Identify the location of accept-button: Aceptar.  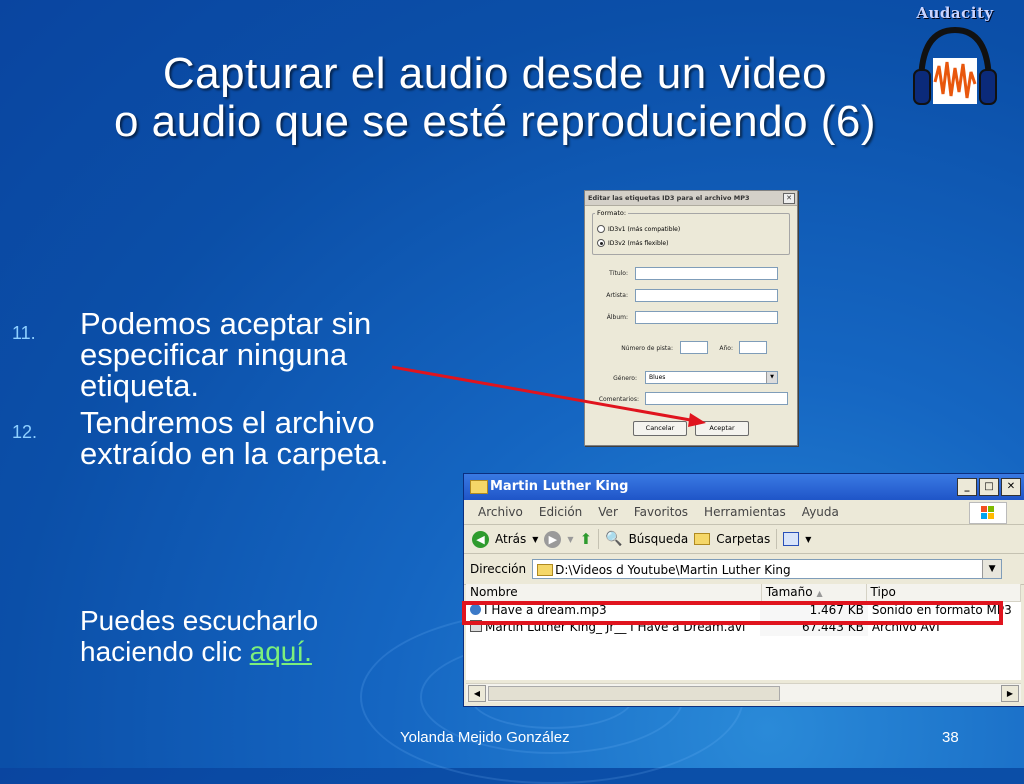
(722, 428).